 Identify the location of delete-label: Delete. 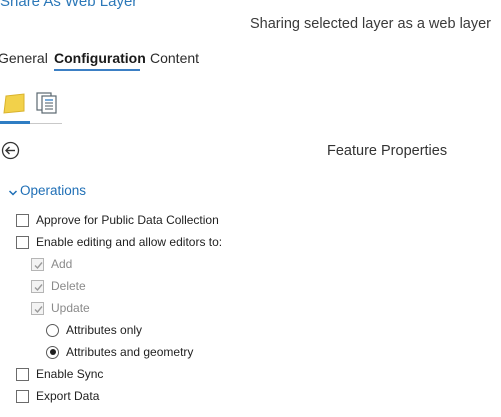
(68, 286).